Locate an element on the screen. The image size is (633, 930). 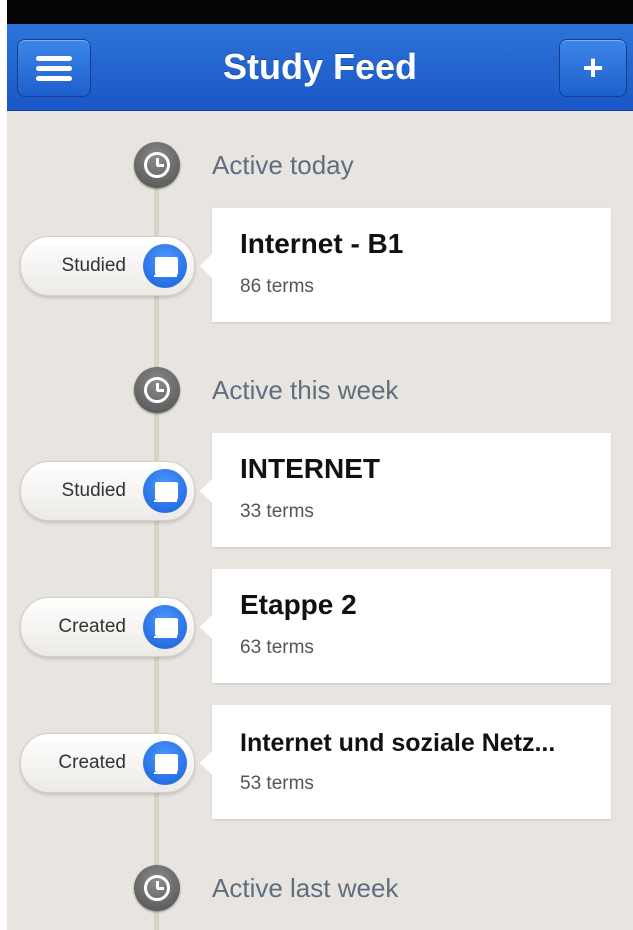
plus-icon: + is located at coordinates (593, 67).